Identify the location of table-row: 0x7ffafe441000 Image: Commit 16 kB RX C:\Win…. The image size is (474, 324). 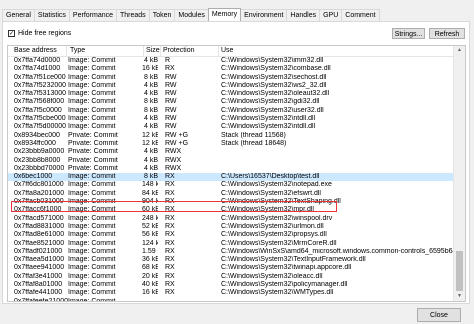
(231, 293).